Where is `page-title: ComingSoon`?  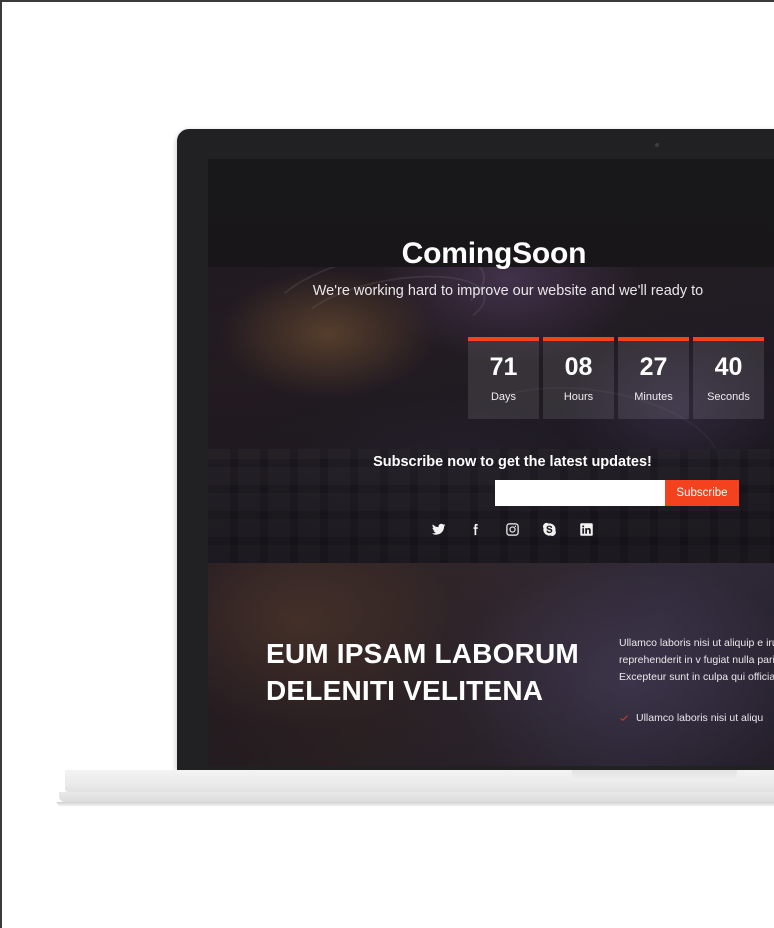 page-title: ComingSoon is located at coordinates (494, 253).